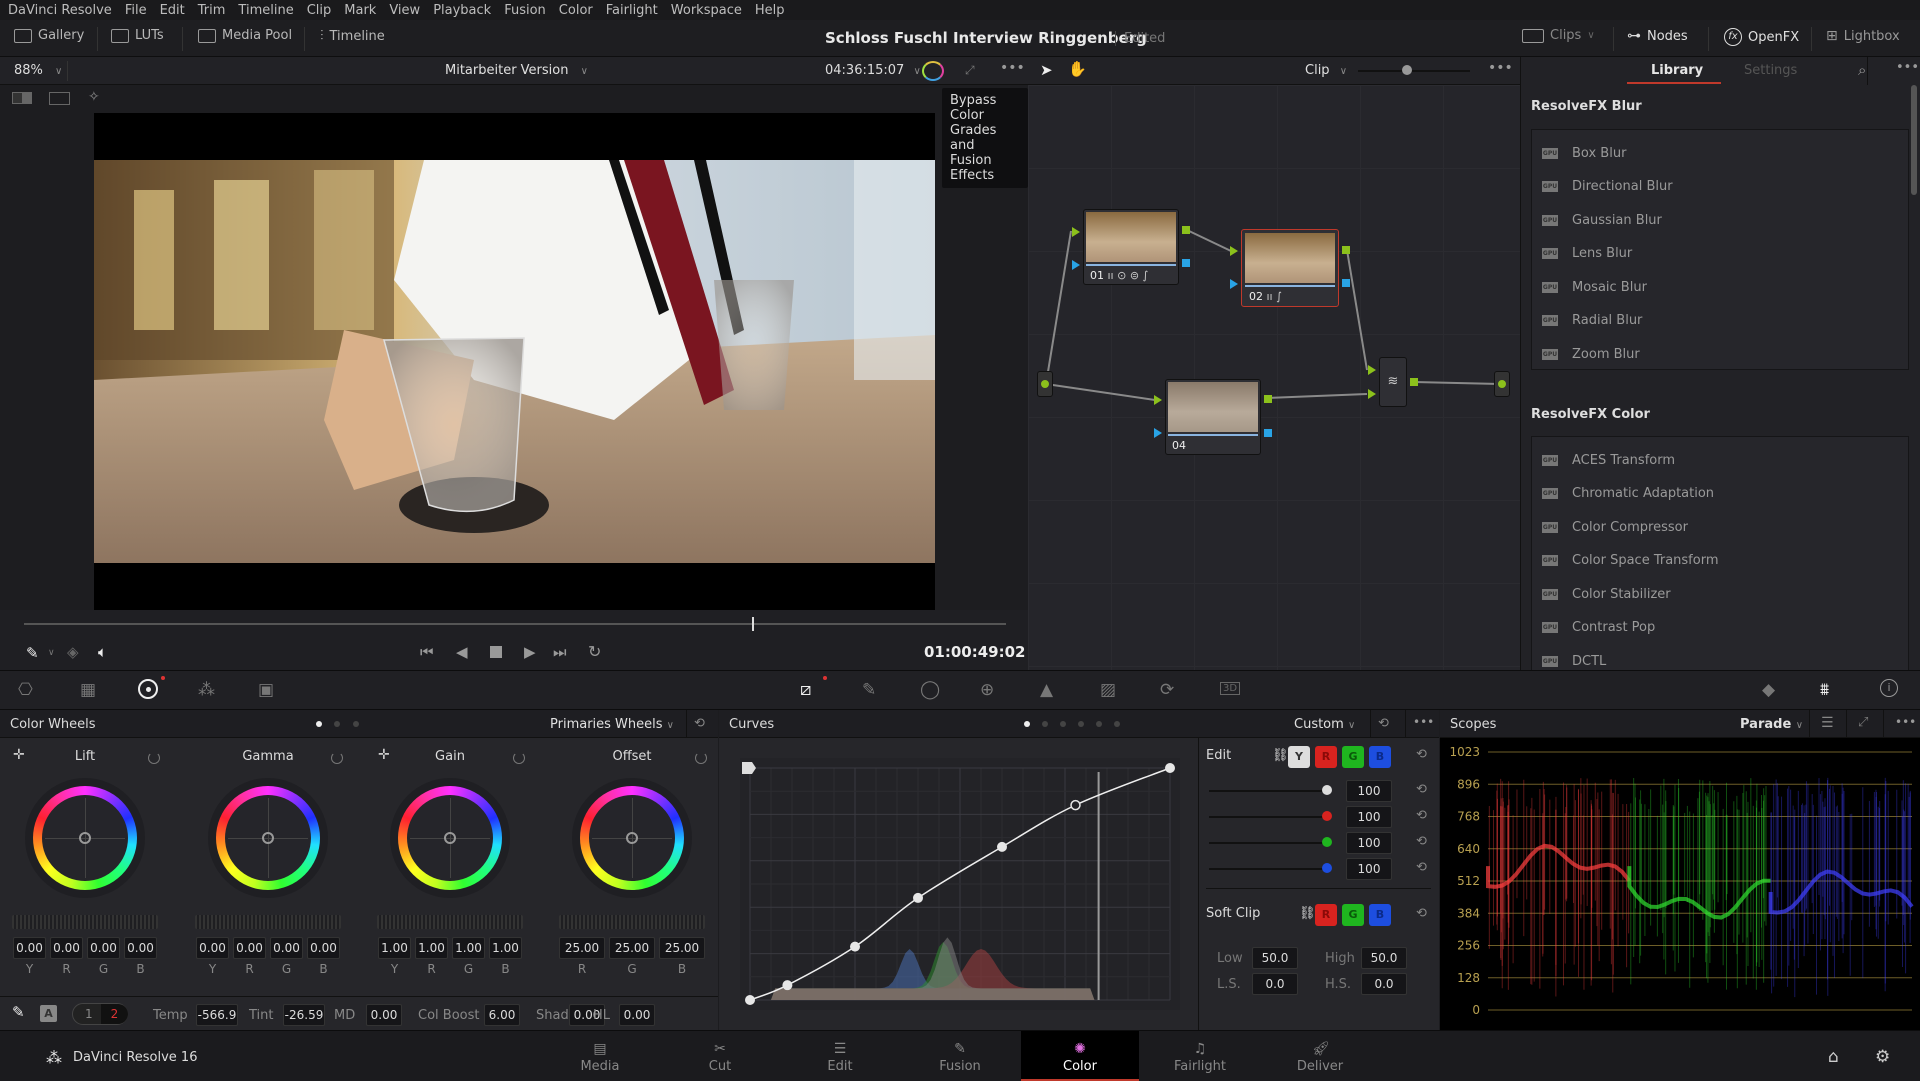 The width and height of the screenshot is (1920, 1081). Describe the element at coordinates (869, 690) in the screenshot. I see `qualifier-icon: ✎` at that location.